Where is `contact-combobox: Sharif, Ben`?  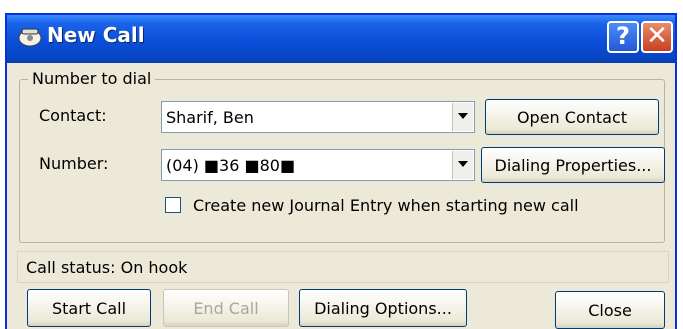
contact-combobox: Sharif, Ben is located at coordinates (318, 117).